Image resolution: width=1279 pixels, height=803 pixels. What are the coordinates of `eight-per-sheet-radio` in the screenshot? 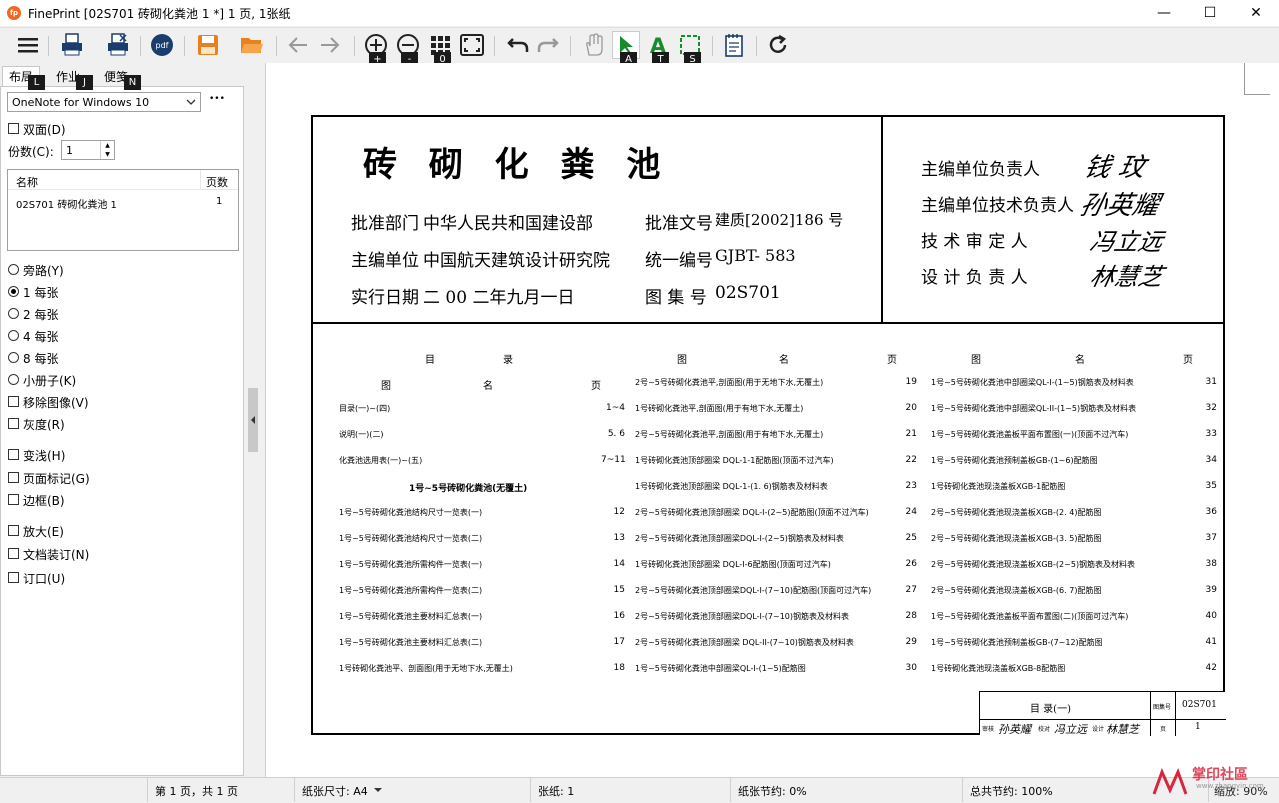 It's located at (13, 357).